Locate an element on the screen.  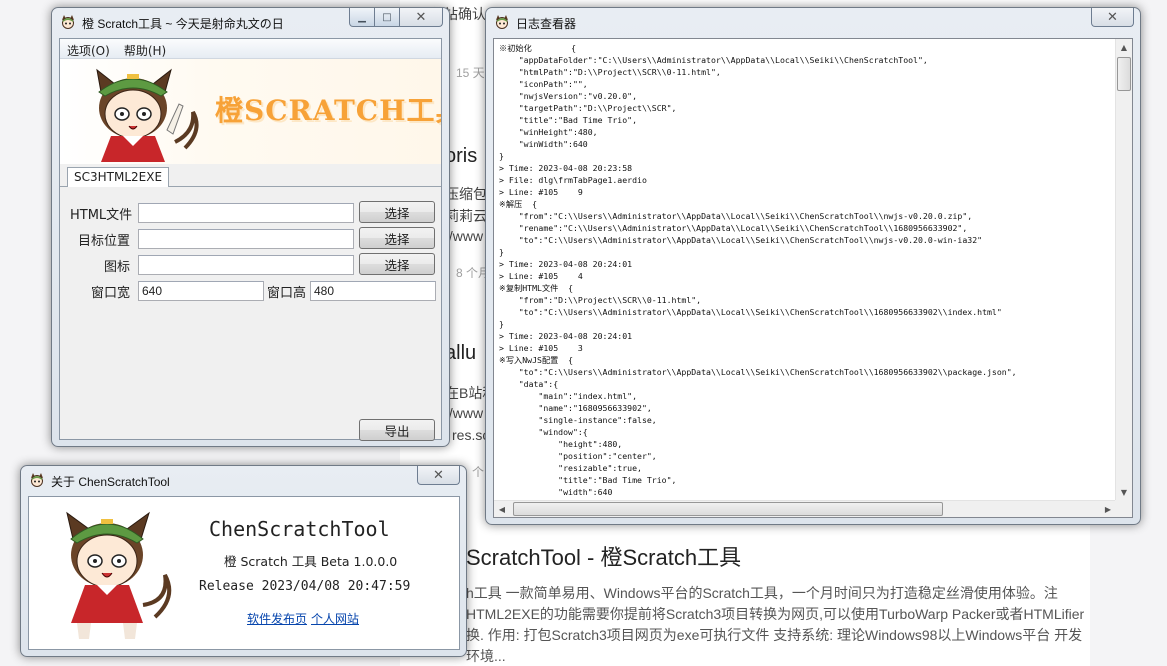
minimize-icon: ▁ is located at coordinates (362, 17).